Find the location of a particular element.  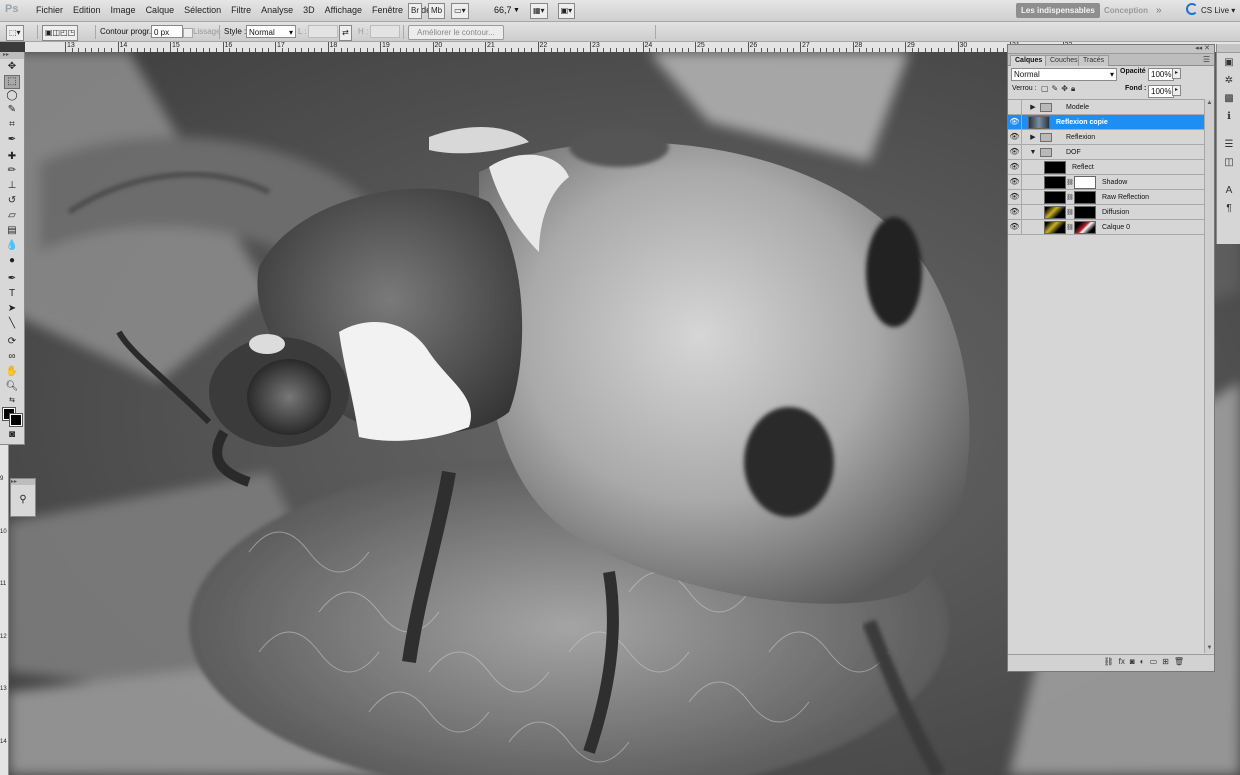

scroll-down-icon: ▼ is located at coordinates (1209, 648).